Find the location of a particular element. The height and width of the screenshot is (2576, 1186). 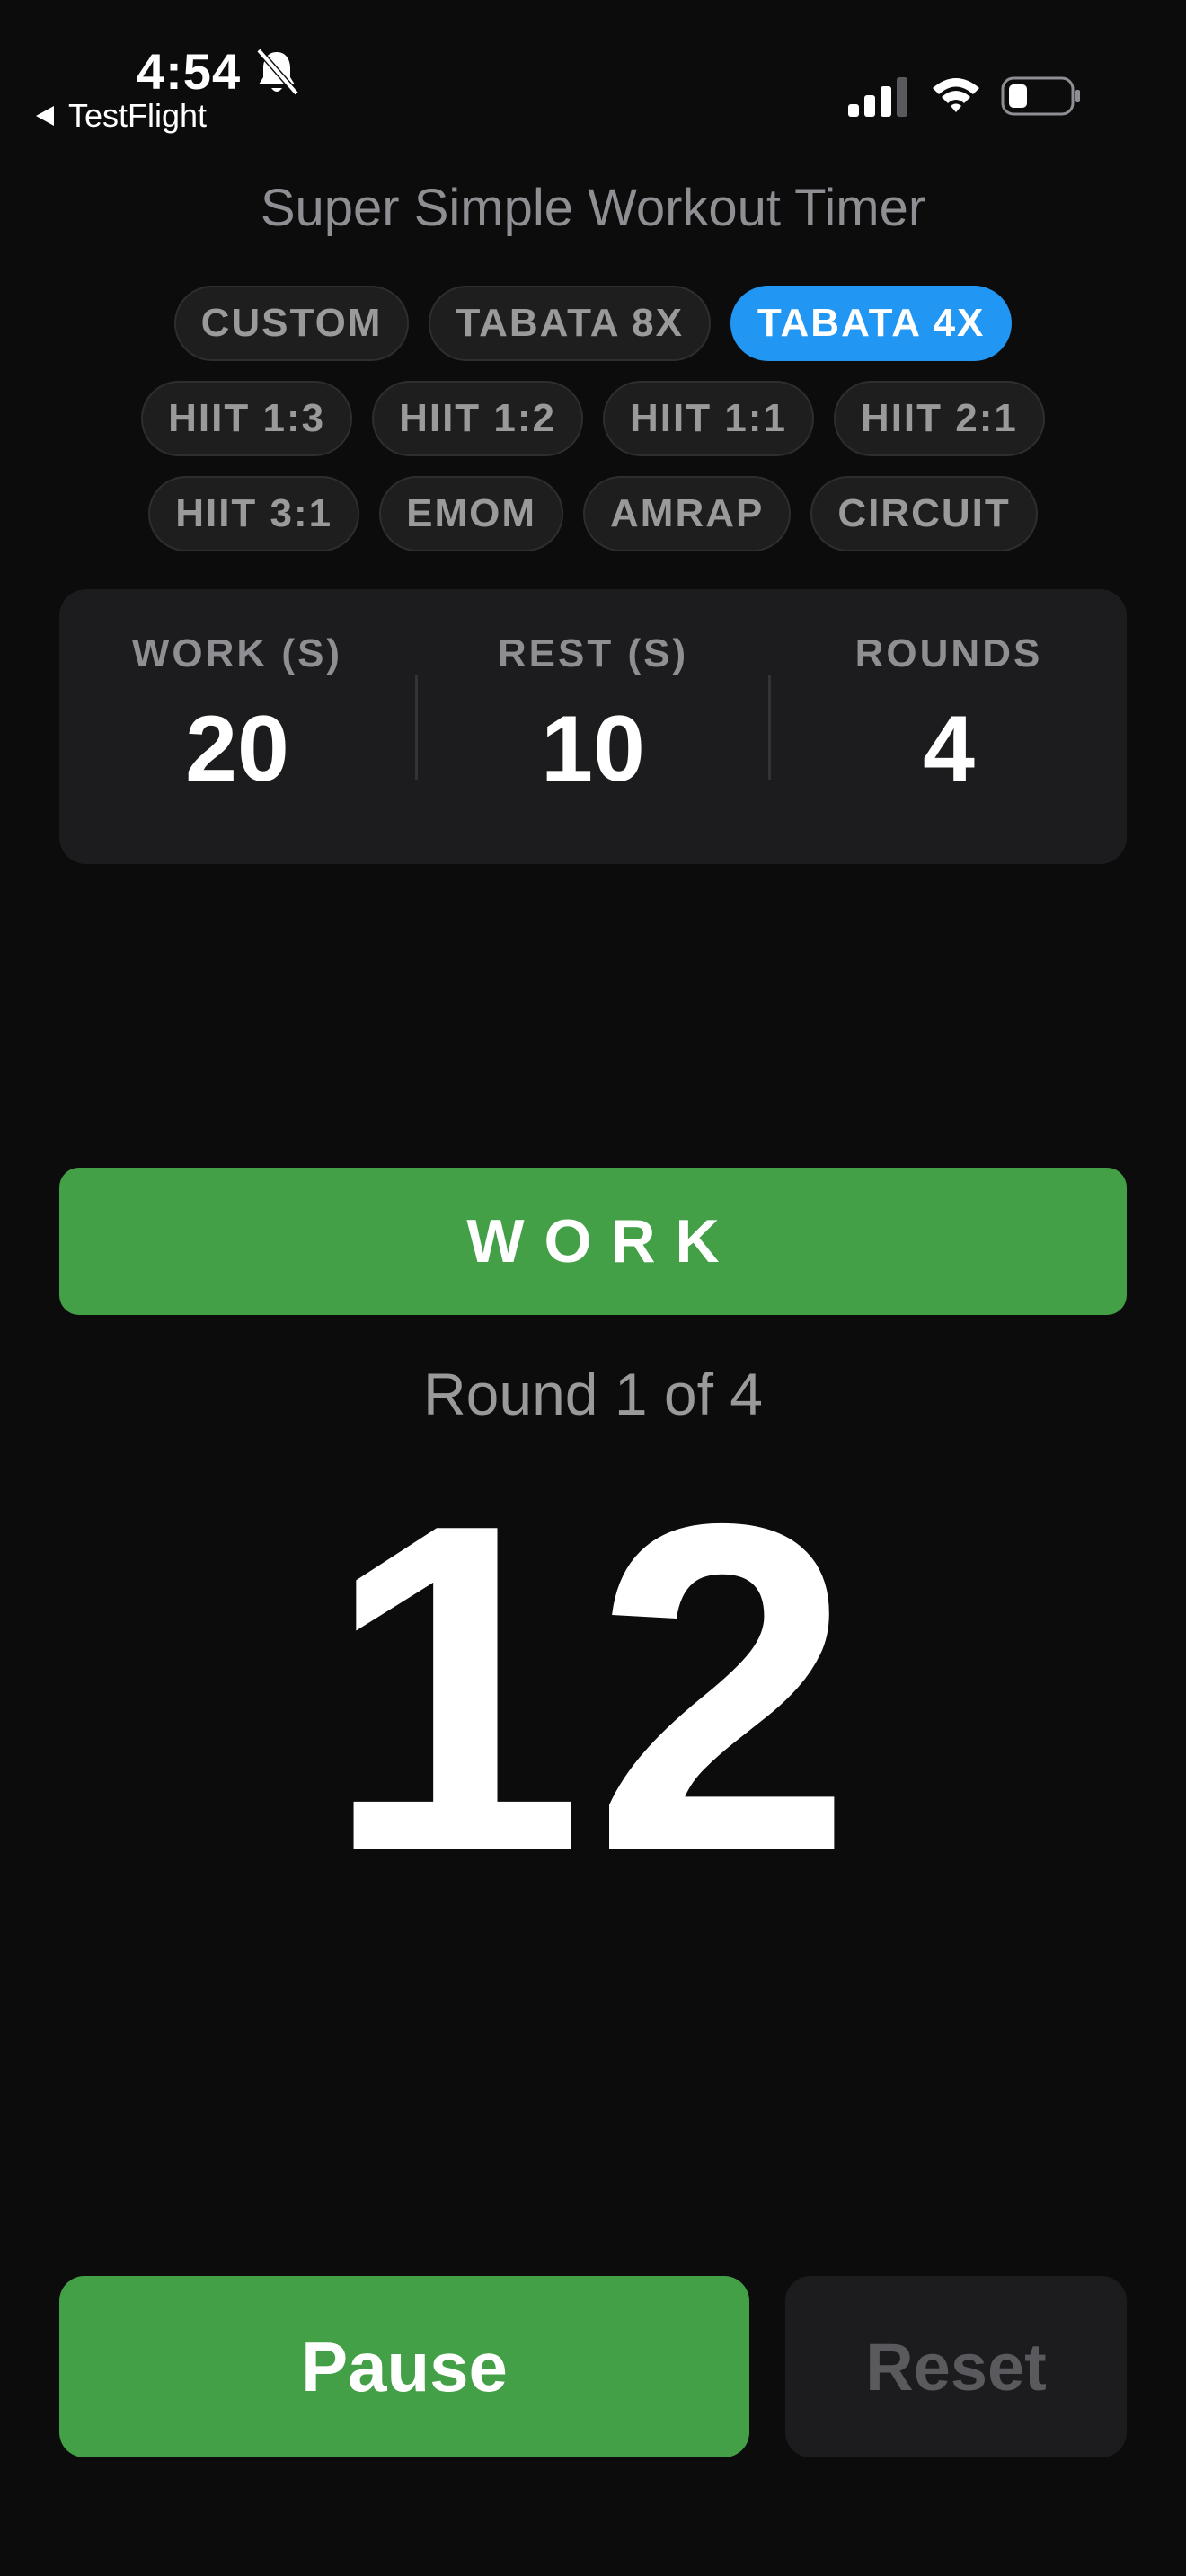

rest-value: 10 is located at coordinates (593, 749).